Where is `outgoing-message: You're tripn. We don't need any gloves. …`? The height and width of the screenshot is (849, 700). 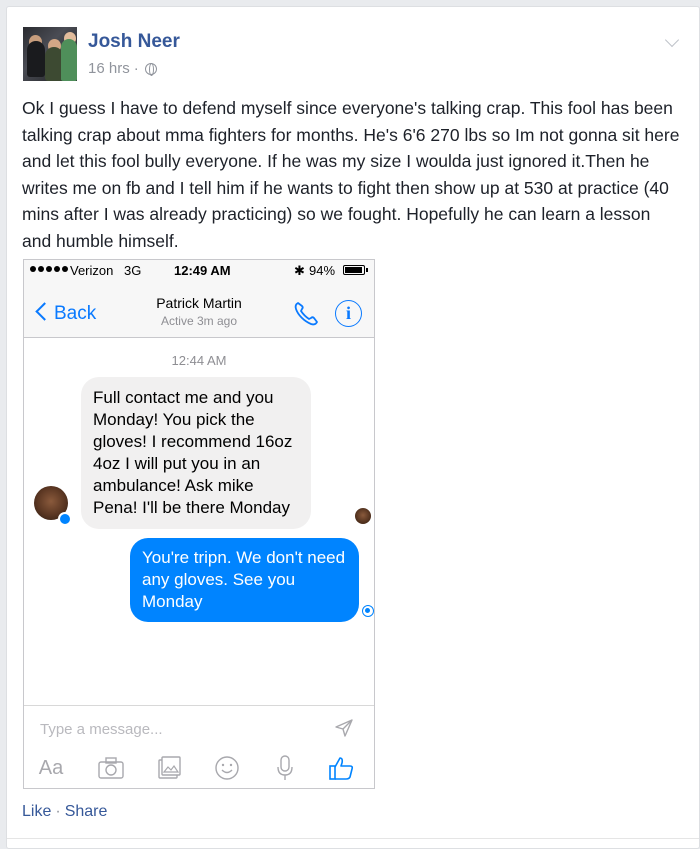 outgoing-message: You're tripn. We don't need any gloves. … is located at coordinates (244, 580).